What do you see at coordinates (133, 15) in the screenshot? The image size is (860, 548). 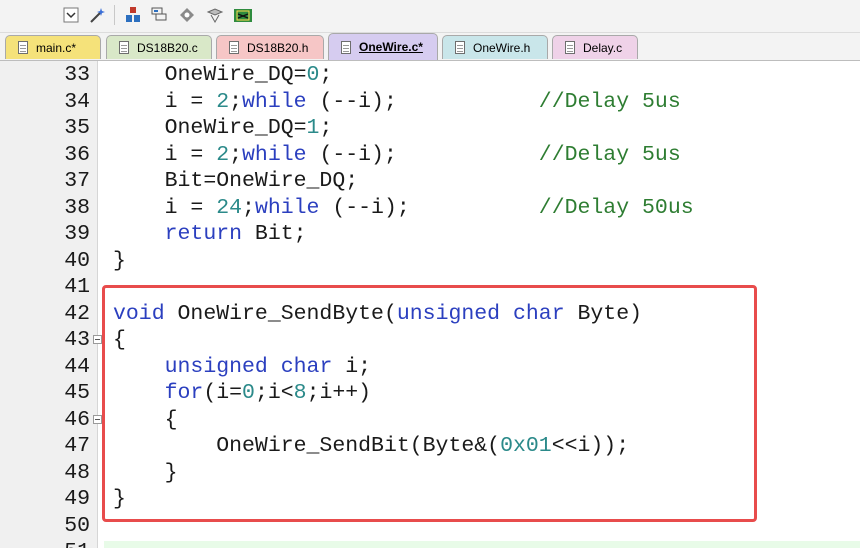 I see `build-icon` at bounding box center [133, 15].